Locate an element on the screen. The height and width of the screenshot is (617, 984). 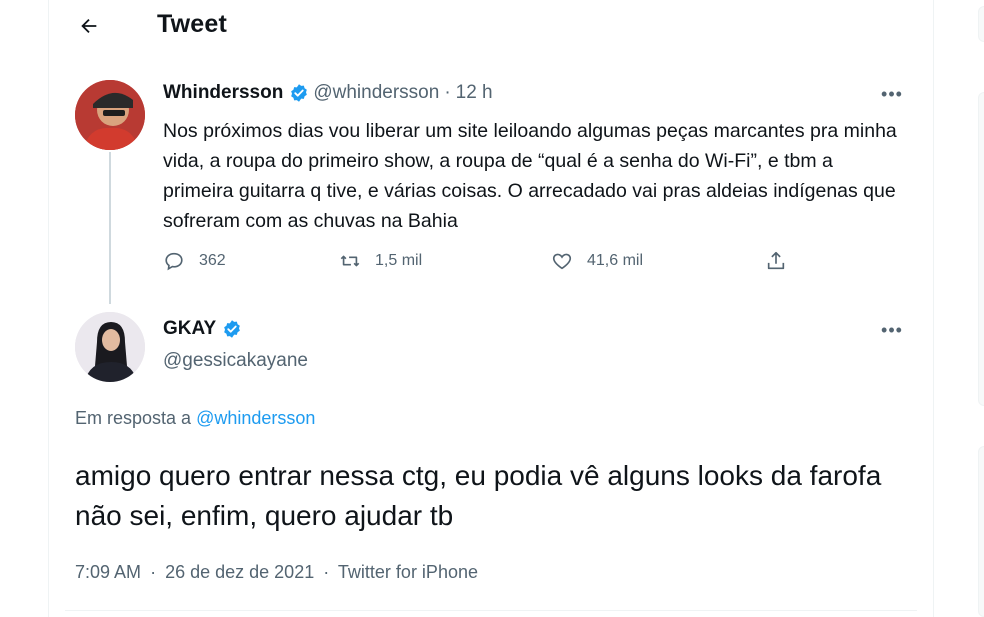
reply-prefix: Em resposta a is located at coordinates (133, 418).